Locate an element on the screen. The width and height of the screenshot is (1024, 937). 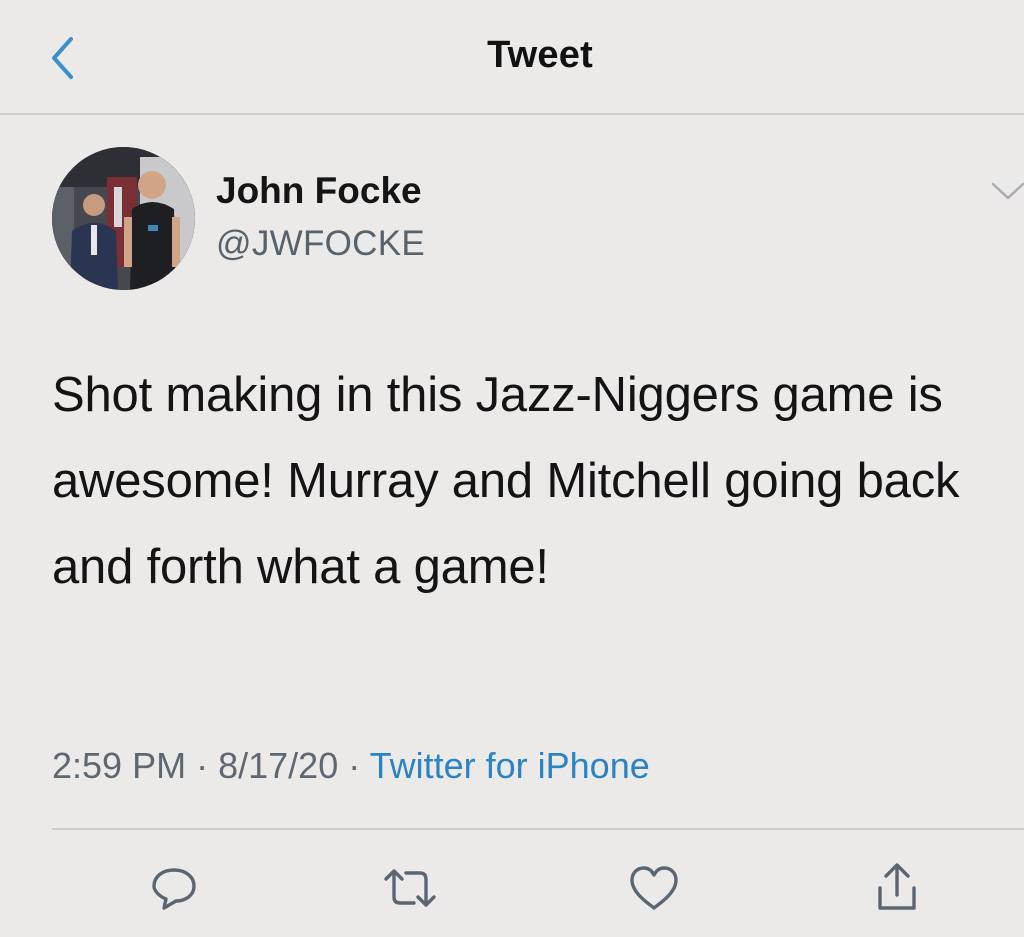
more-options-button is located at coordinates (1007, 191).